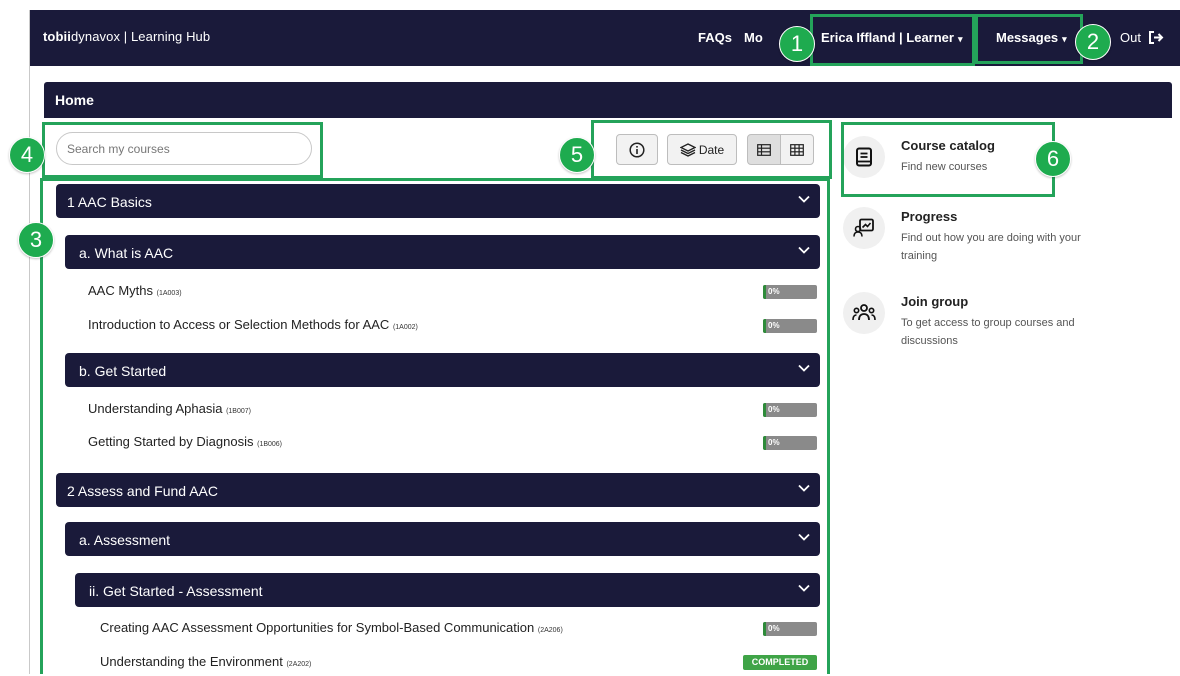  I want to click on highlight-toolbar, so click(711, 149).